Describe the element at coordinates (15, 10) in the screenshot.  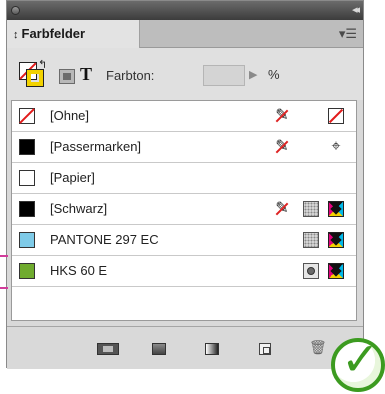
I see `close-icon` at that location.